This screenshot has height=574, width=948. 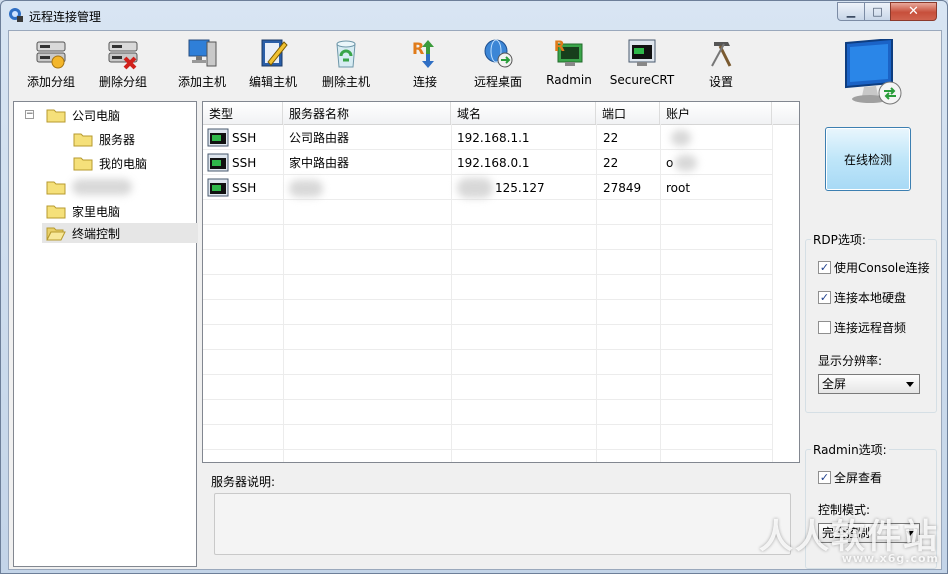 I want to click on window-title: 远程连接管理, so click(x=65, y=17).